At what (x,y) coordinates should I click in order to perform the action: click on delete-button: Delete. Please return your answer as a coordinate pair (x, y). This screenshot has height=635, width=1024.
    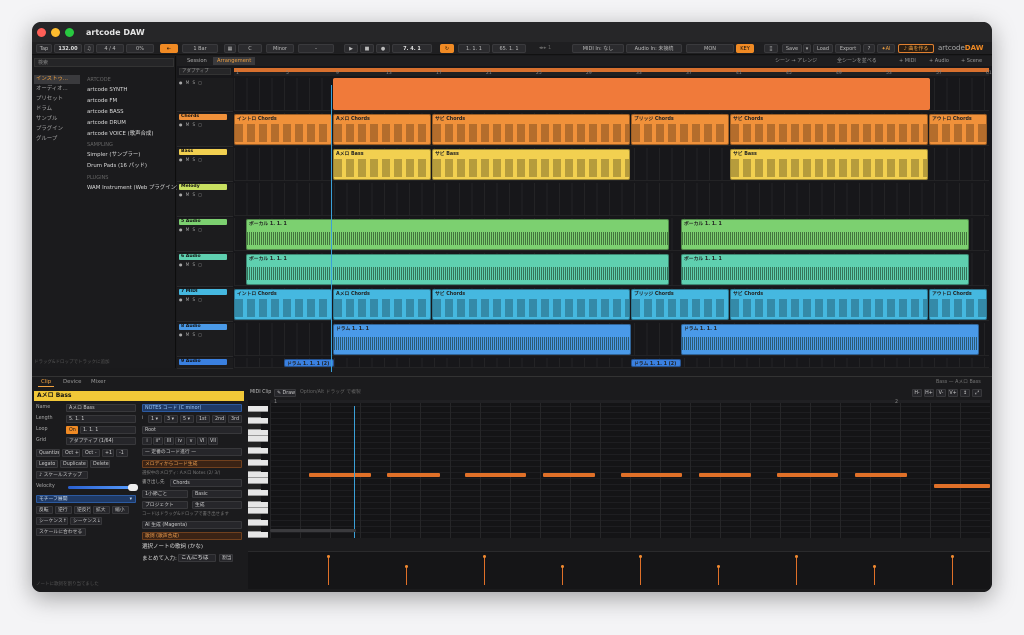
    Looking at the image, I should click on (100, 464).